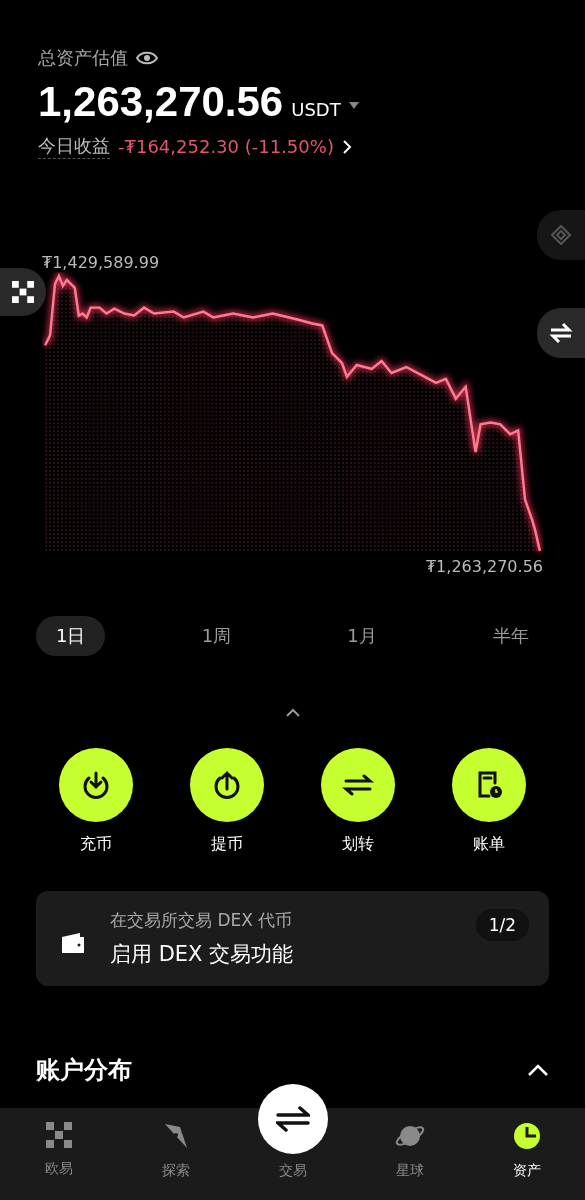 The width and height of the screenshot is (585, 1200). Describe the element at coordinates (101, 262) in the screenshot. I see `max-value-label: ₮1,429,589.99` at that location.